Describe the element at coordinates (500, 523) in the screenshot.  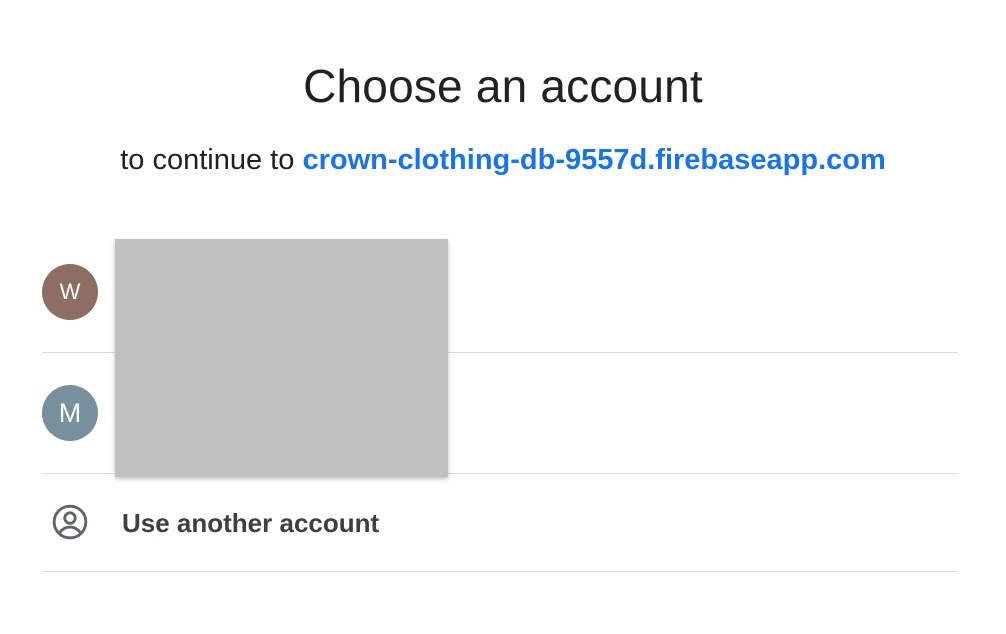
I see `use-another-account-row: Use another account` at that location.